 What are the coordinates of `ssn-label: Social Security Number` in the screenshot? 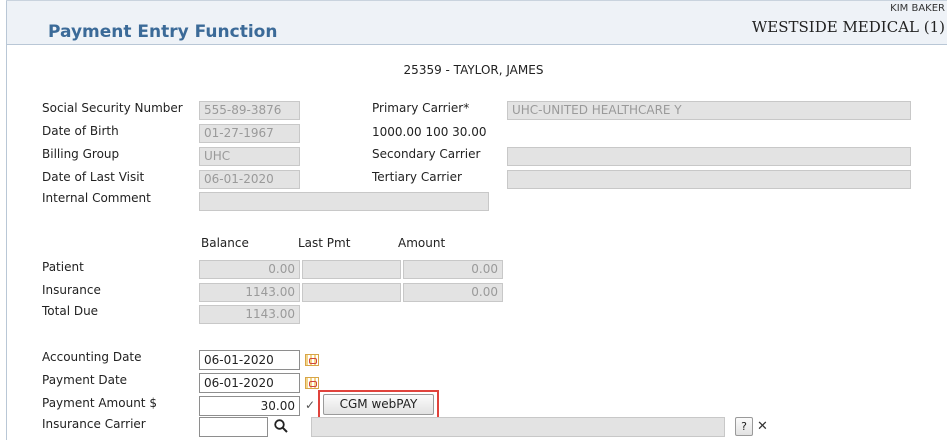 It's located at (112, 108).